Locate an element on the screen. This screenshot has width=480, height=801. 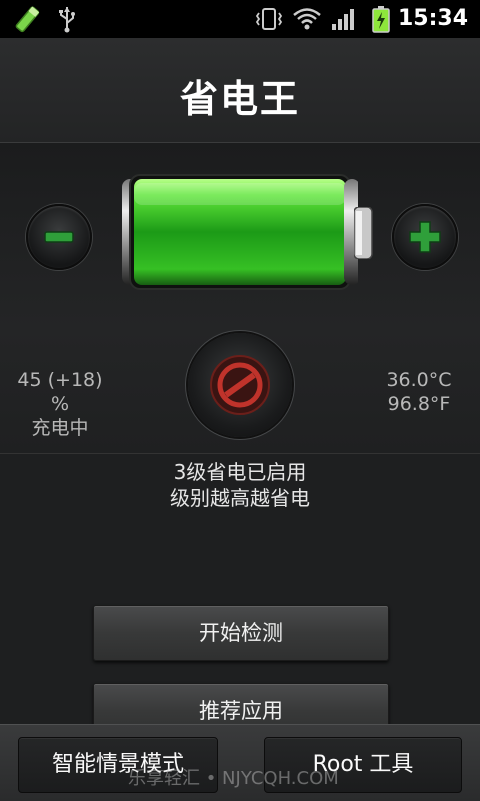
minus-icon is located at coordinates (59, 237).